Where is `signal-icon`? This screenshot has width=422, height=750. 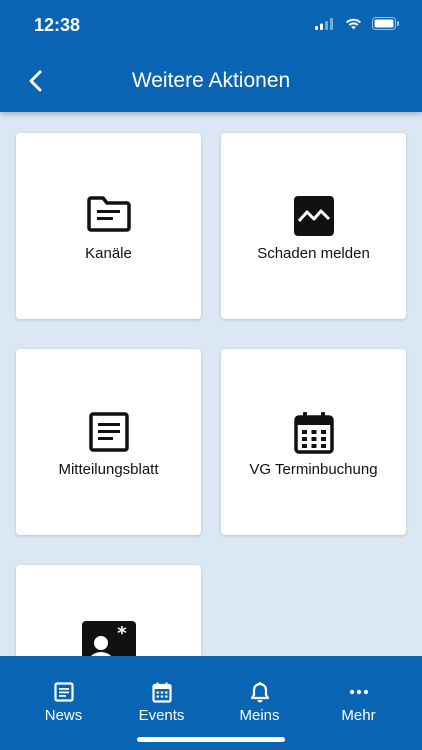
signal-icon is located at coordinates (324, 23).